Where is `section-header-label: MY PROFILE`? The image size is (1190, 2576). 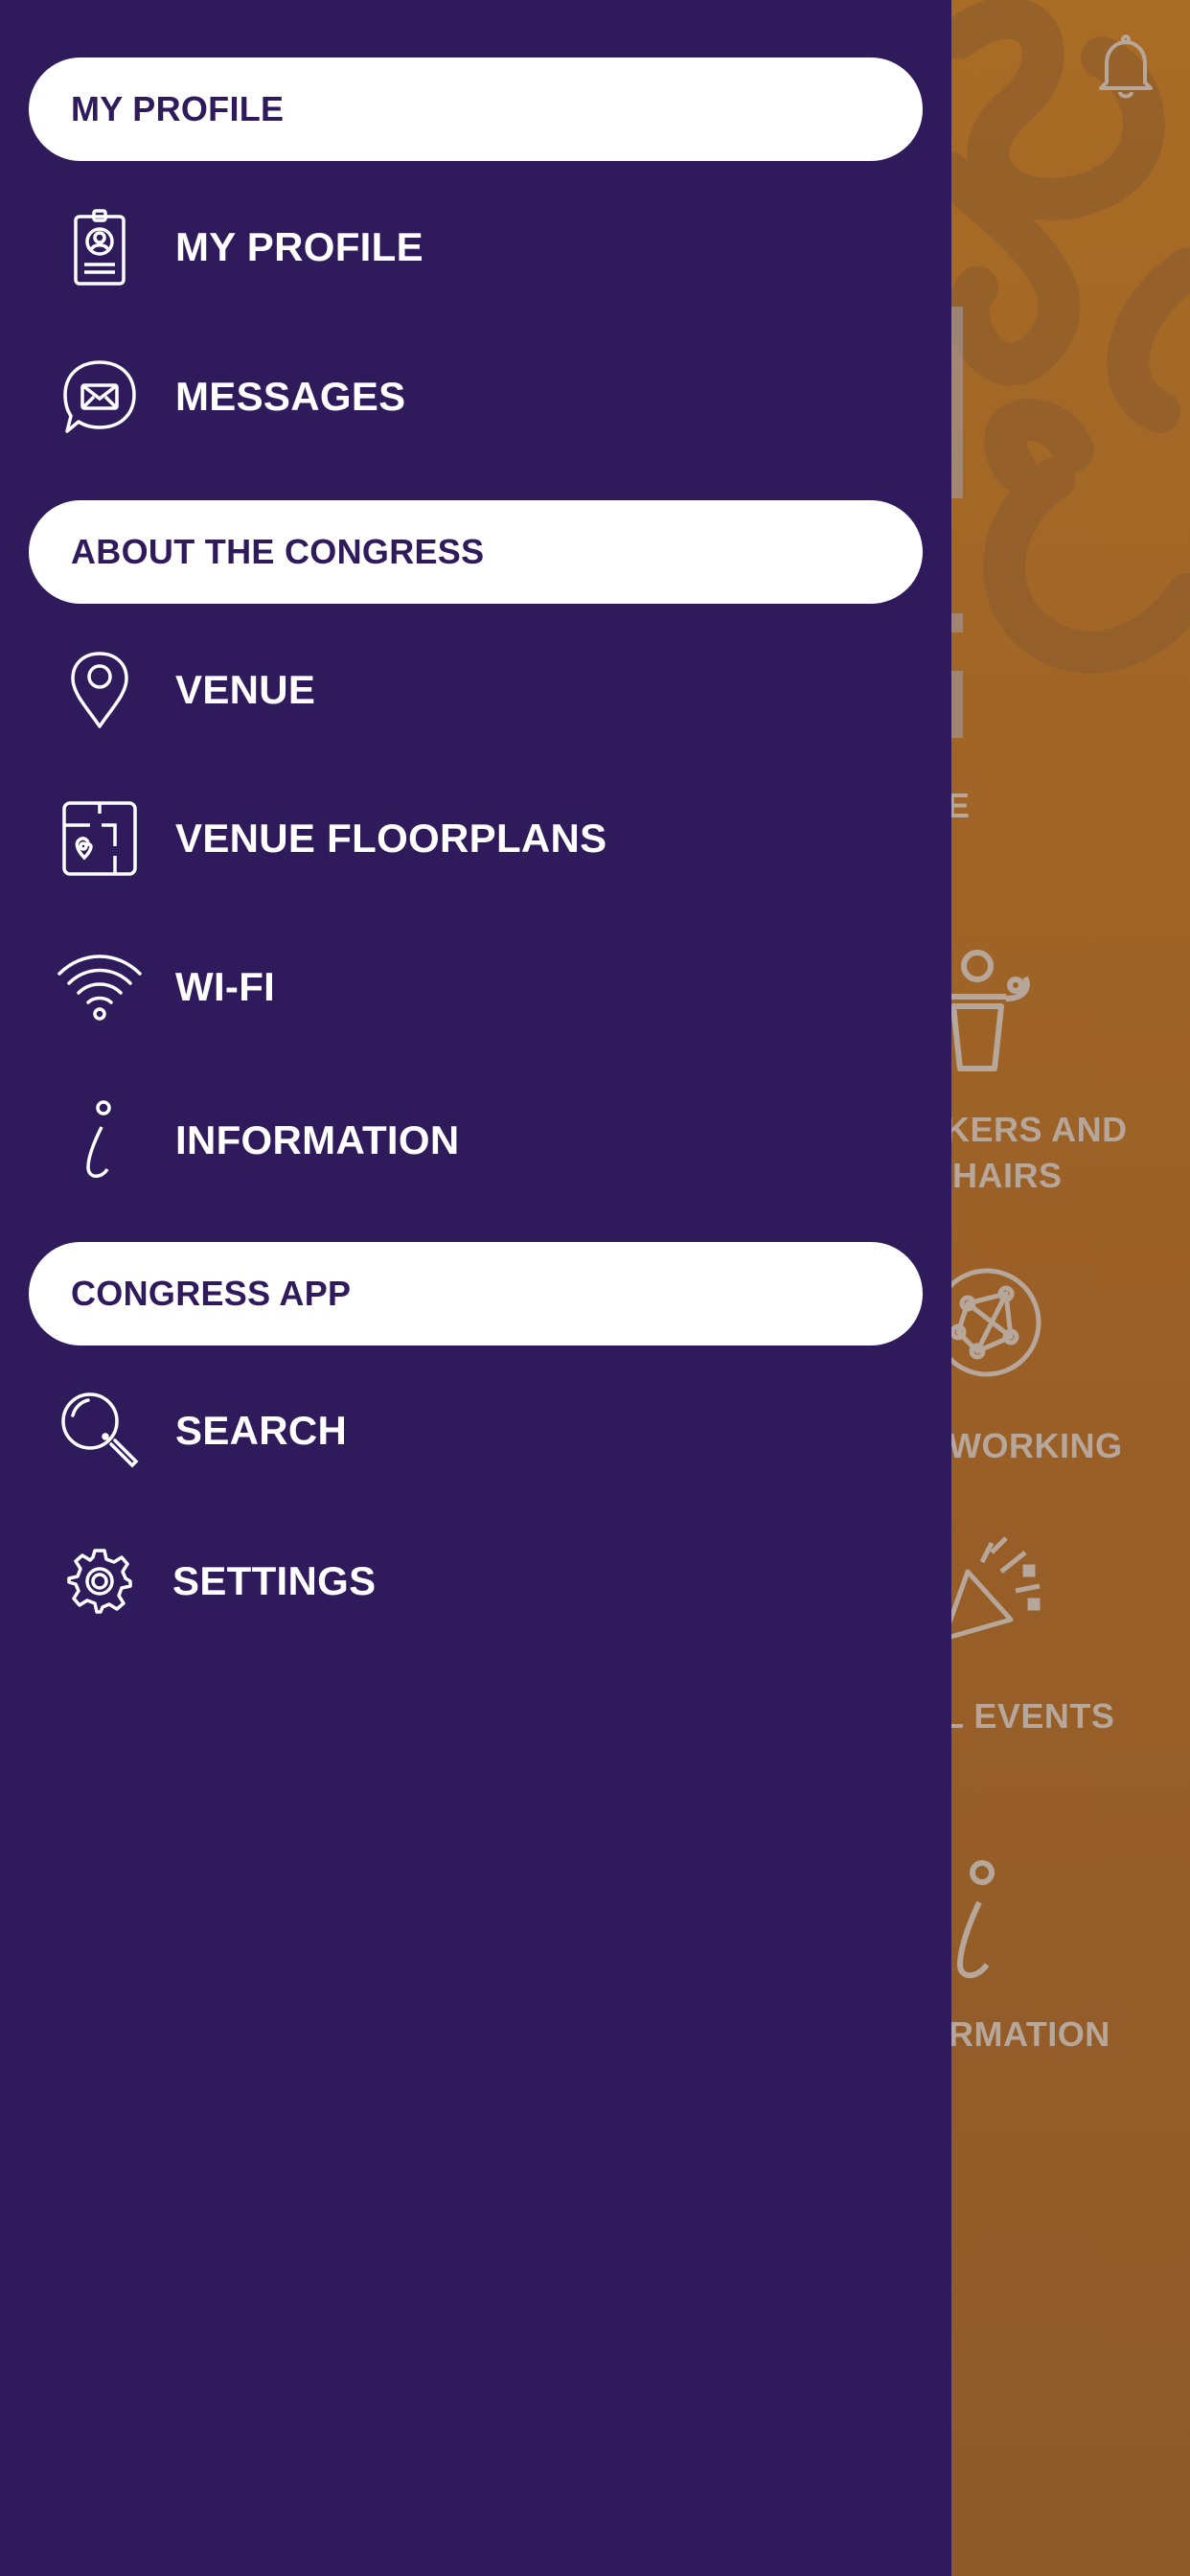
section-header-label: MY PROFILE is located at coordinates (178, 108).